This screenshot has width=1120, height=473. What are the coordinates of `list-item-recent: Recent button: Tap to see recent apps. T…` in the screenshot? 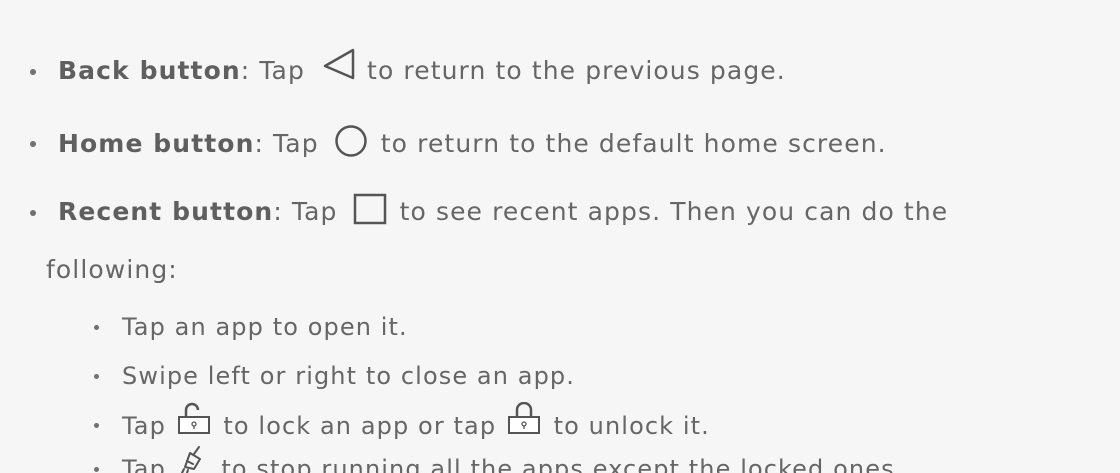 It's located at (489, 211).